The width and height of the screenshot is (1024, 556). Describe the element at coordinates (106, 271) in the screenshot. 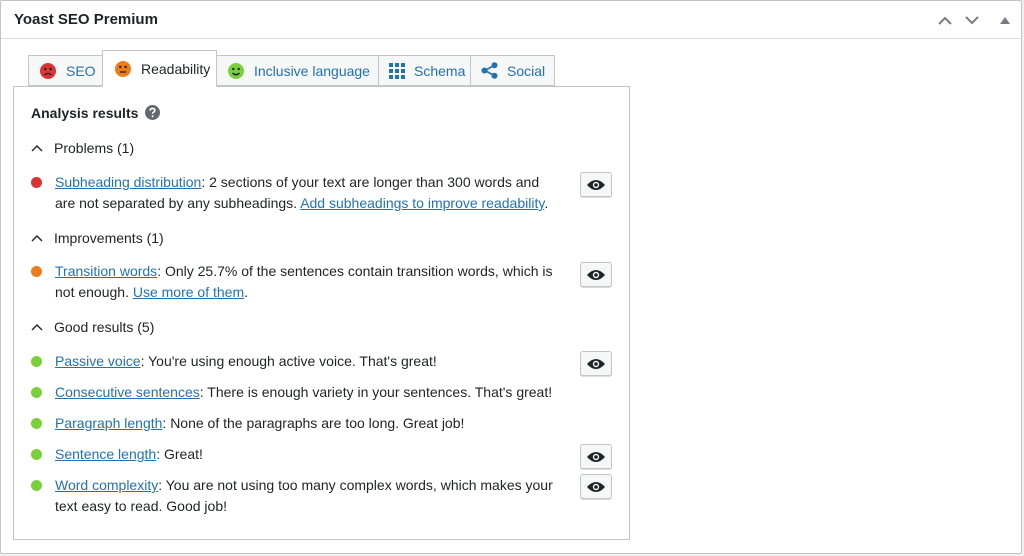

I see `transition-words-link: Transition words` at that location.